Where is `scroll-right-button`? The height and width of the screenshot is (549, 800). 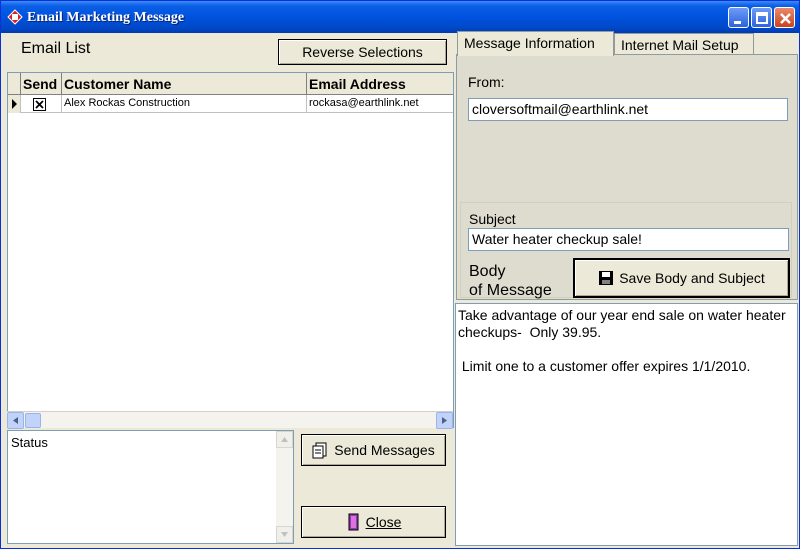
scroll-right-button is located at coordinates (444, 420).